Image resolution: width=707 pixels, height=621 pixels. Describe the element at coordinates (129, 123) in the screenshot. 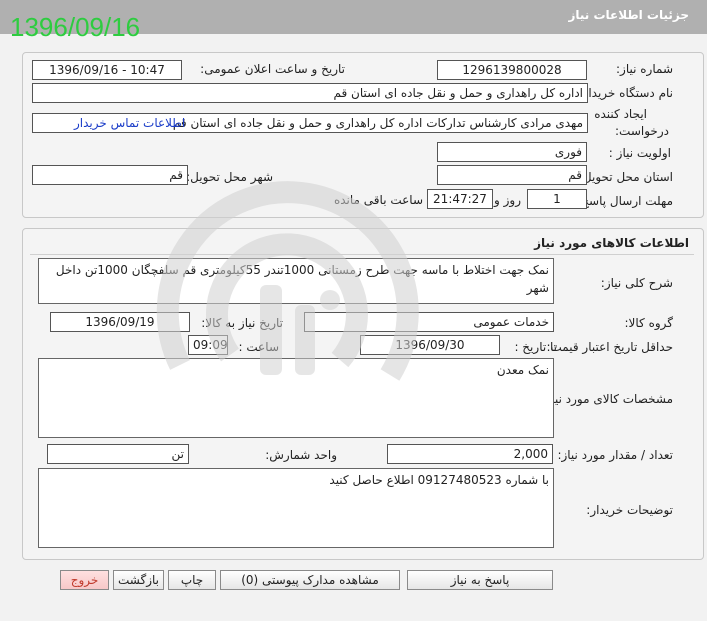

I see `buyer-contact-link: اطلاعات تماس خریدار` at that location.